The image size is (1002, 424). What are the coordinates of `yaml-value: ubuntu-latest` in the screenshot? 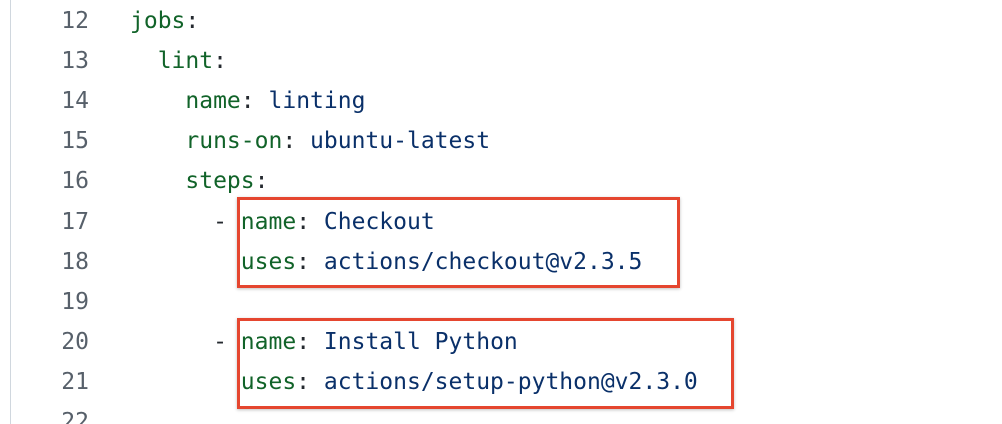 It's located at (400, 141).